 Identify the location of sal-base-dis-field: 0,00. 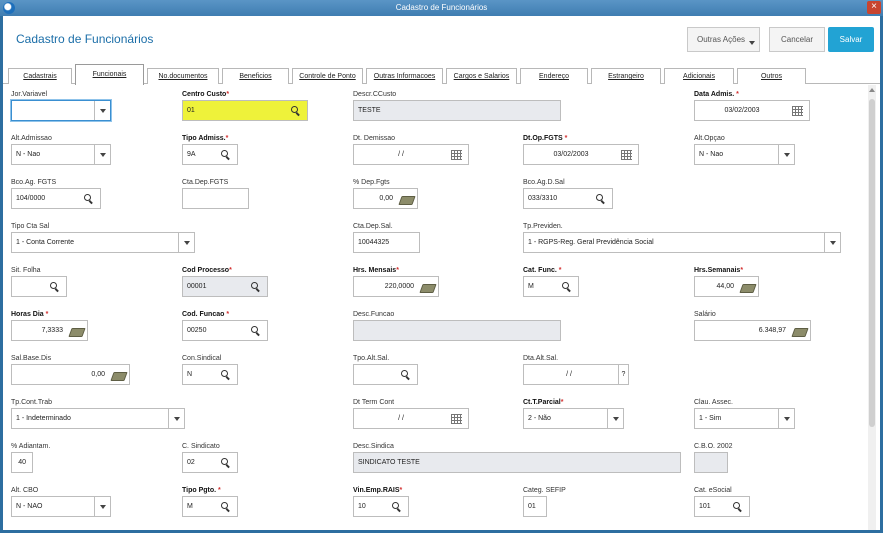
(70, 374).